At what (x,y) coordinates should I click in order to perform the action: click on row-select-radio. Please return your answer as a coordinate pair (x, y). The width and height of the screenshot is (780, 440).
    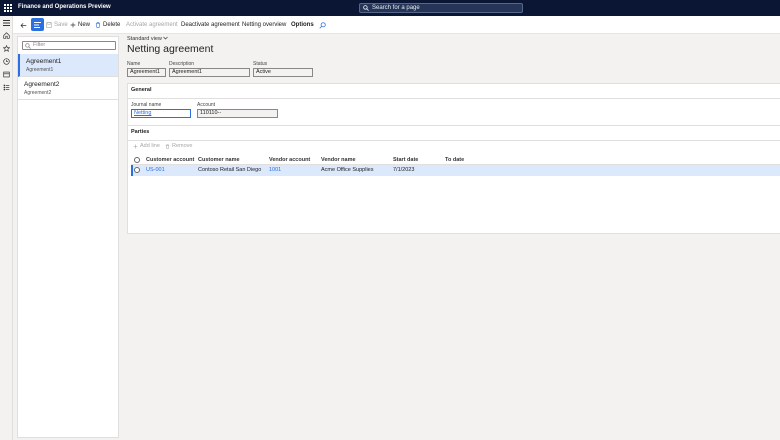
    Looking at the image, I should click on (137, 170).